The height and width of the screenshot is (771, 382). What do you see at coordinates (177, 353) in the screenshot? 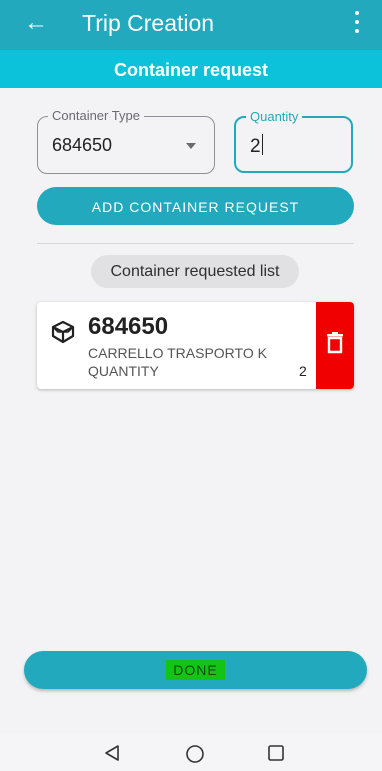
I see `container-description: CARRELLO TRASPORTO K` at bounding box center [177, 353].